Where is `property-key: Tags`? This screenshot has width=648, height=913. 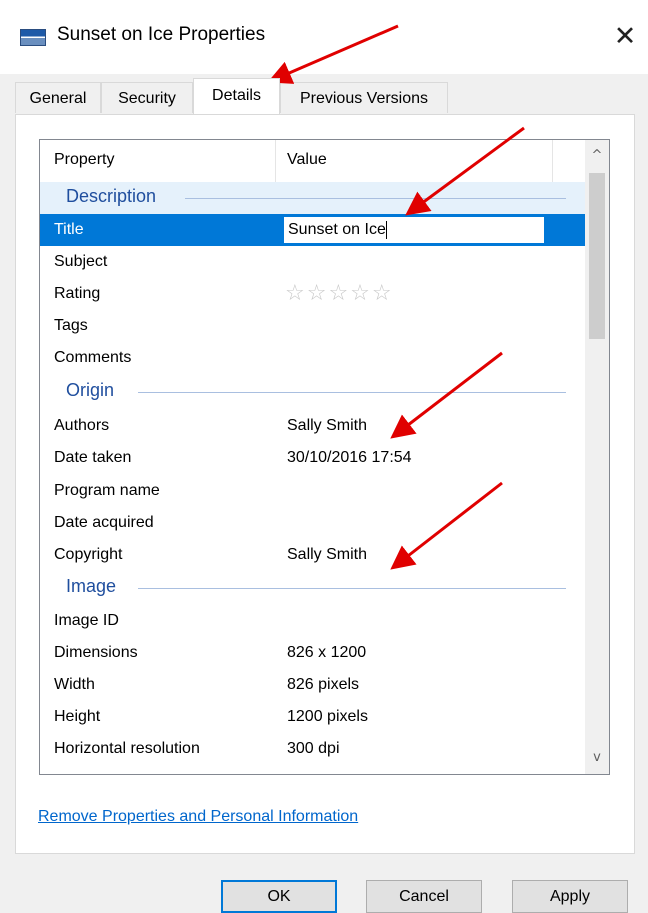
property-key: Tags is located at coordinates (71, 325).